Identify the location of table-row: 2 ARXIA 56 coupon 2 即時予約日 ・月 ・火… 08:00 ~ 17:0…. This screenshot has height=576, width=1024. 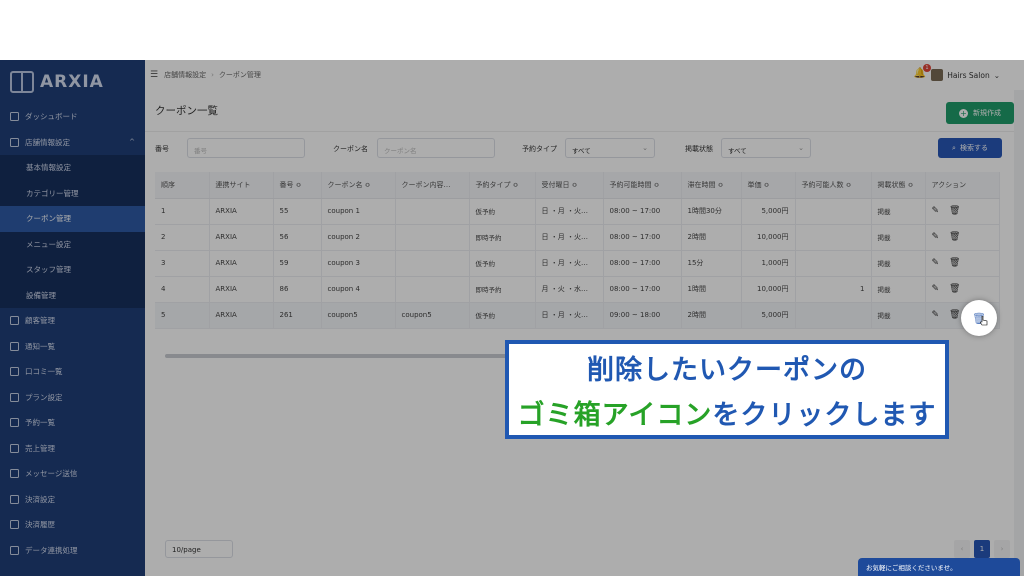
(577, 237).